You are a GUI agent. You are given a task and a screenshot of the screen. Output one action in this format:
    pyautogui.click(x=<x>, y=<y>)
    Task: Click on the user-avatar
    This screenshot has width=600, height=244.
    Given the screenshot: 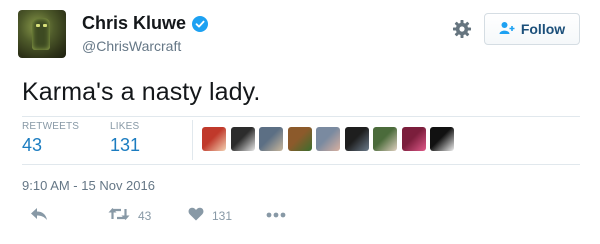 What is the action you would take?
    pyautogui.click(x=42, y=34)
    